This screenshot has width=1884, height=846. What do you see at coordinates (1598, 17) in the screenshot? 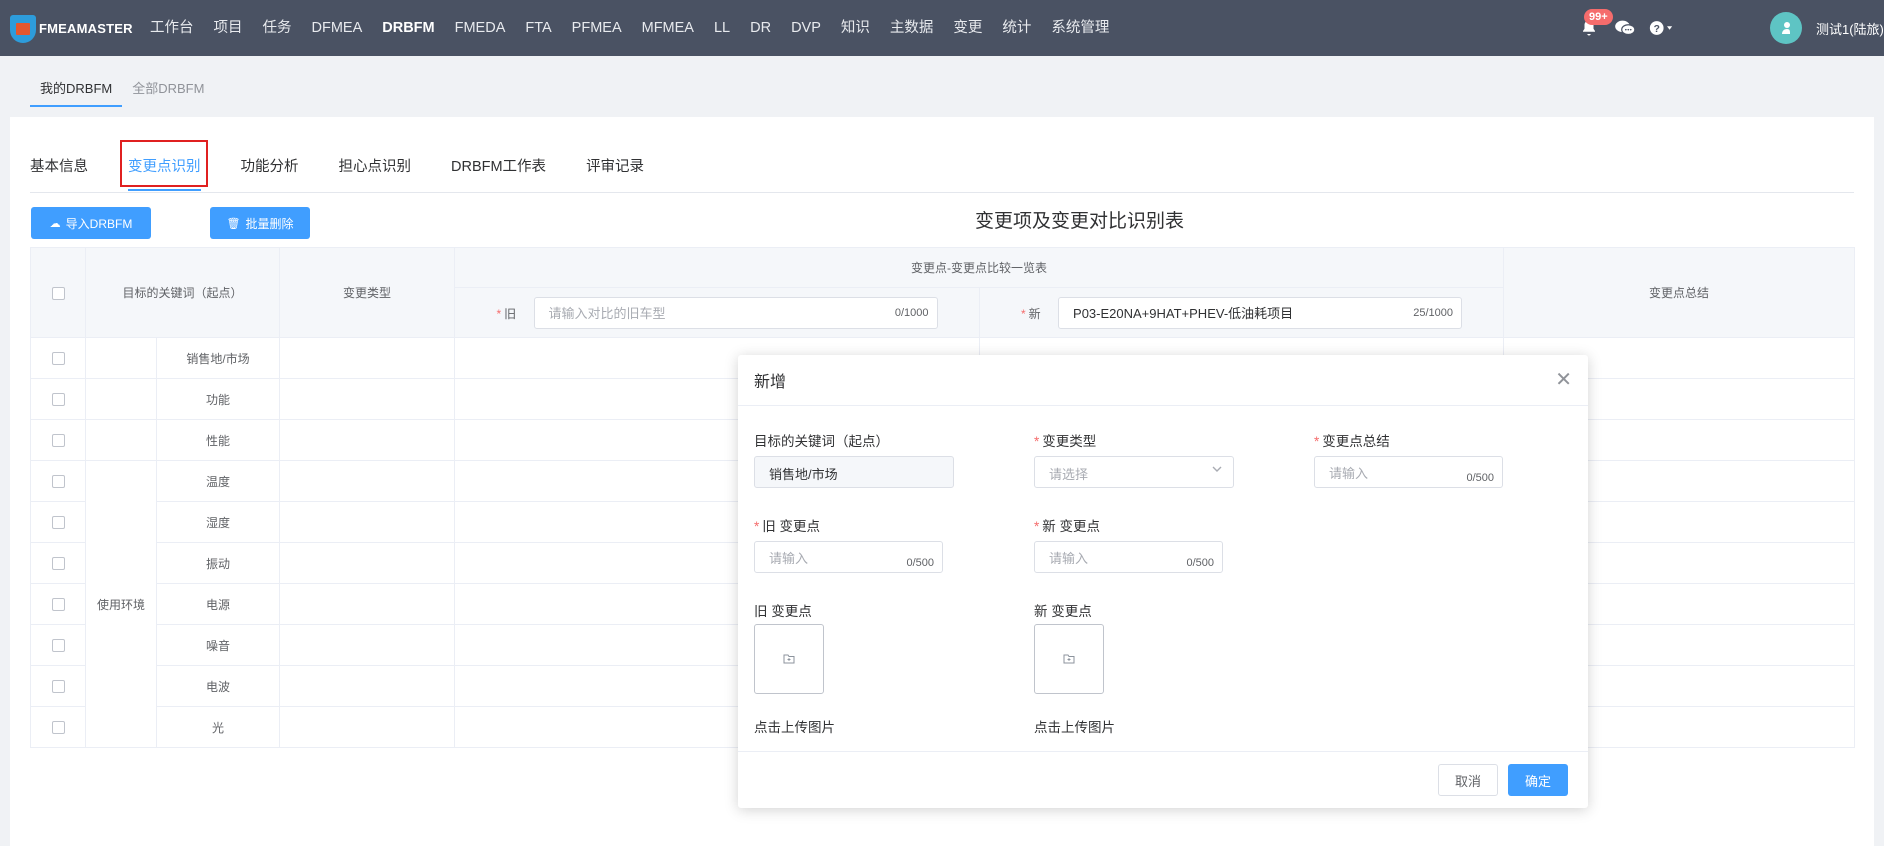
I see `notification-badge: 99+` at bounding box center [1598, 17].